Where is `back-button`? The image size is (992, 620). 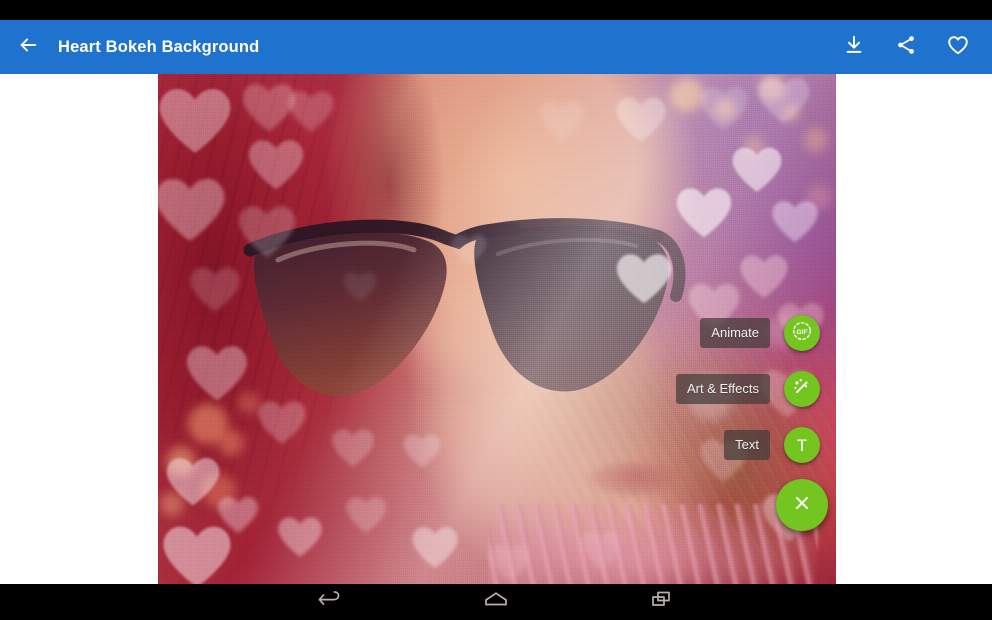 back-button is located at coordinates (28, 47).